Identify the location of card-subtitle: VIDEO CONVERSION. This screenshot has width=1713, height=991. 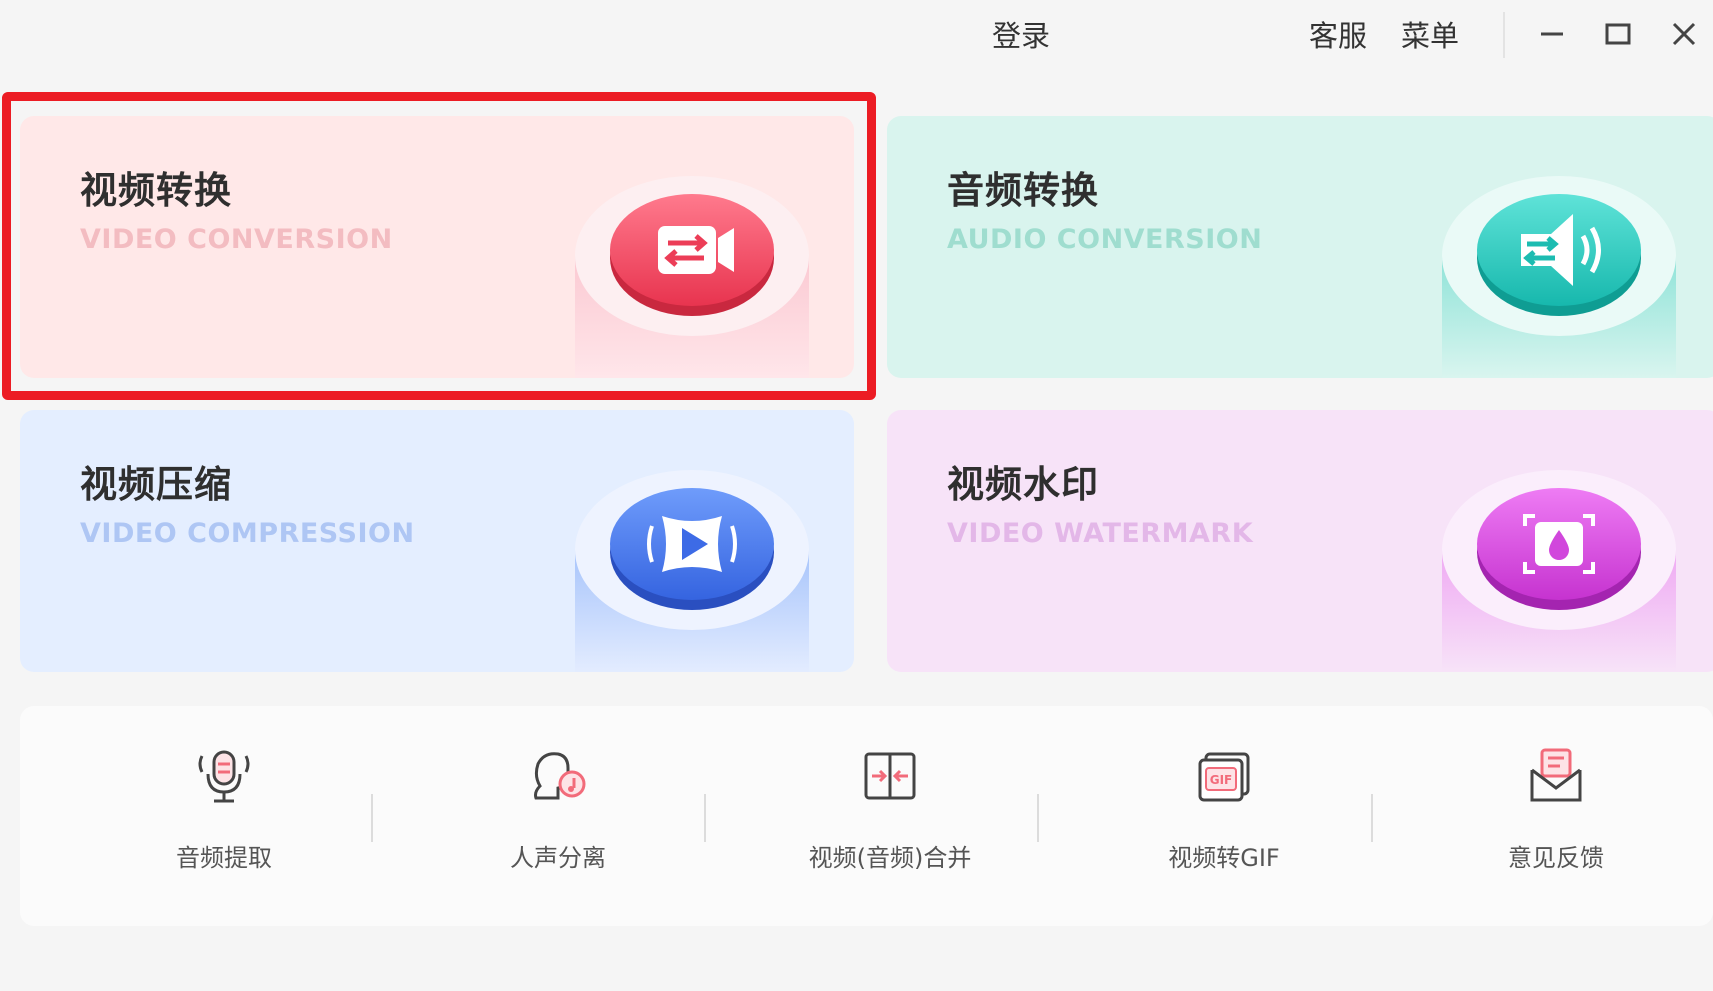
(236, 239).